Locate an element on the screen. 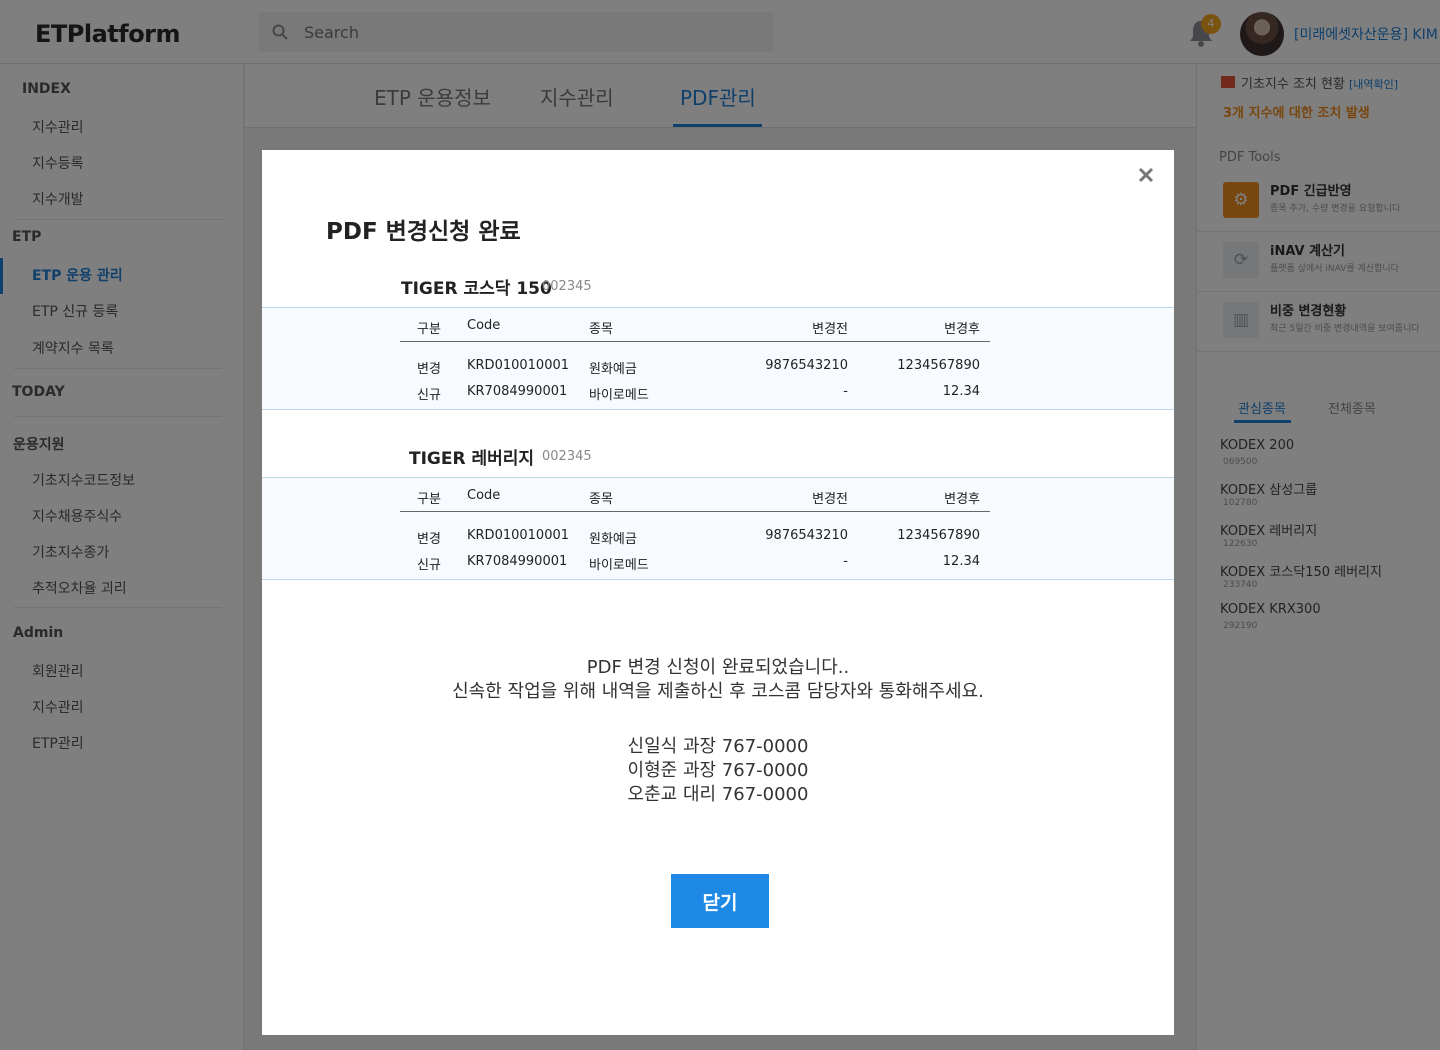 The height and width of the screenshot is (1050, 1440). modal-title: PDF 변경신청 완료 is located at coordinates (423, 232).